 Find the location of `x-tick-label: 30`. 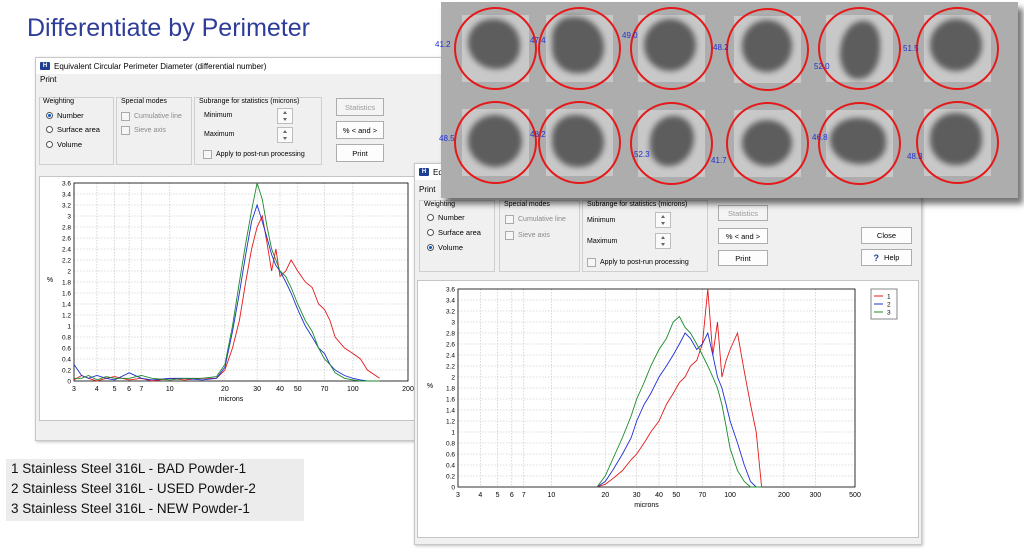

x-tick-label: 30 is located at coordinates (637, 495).